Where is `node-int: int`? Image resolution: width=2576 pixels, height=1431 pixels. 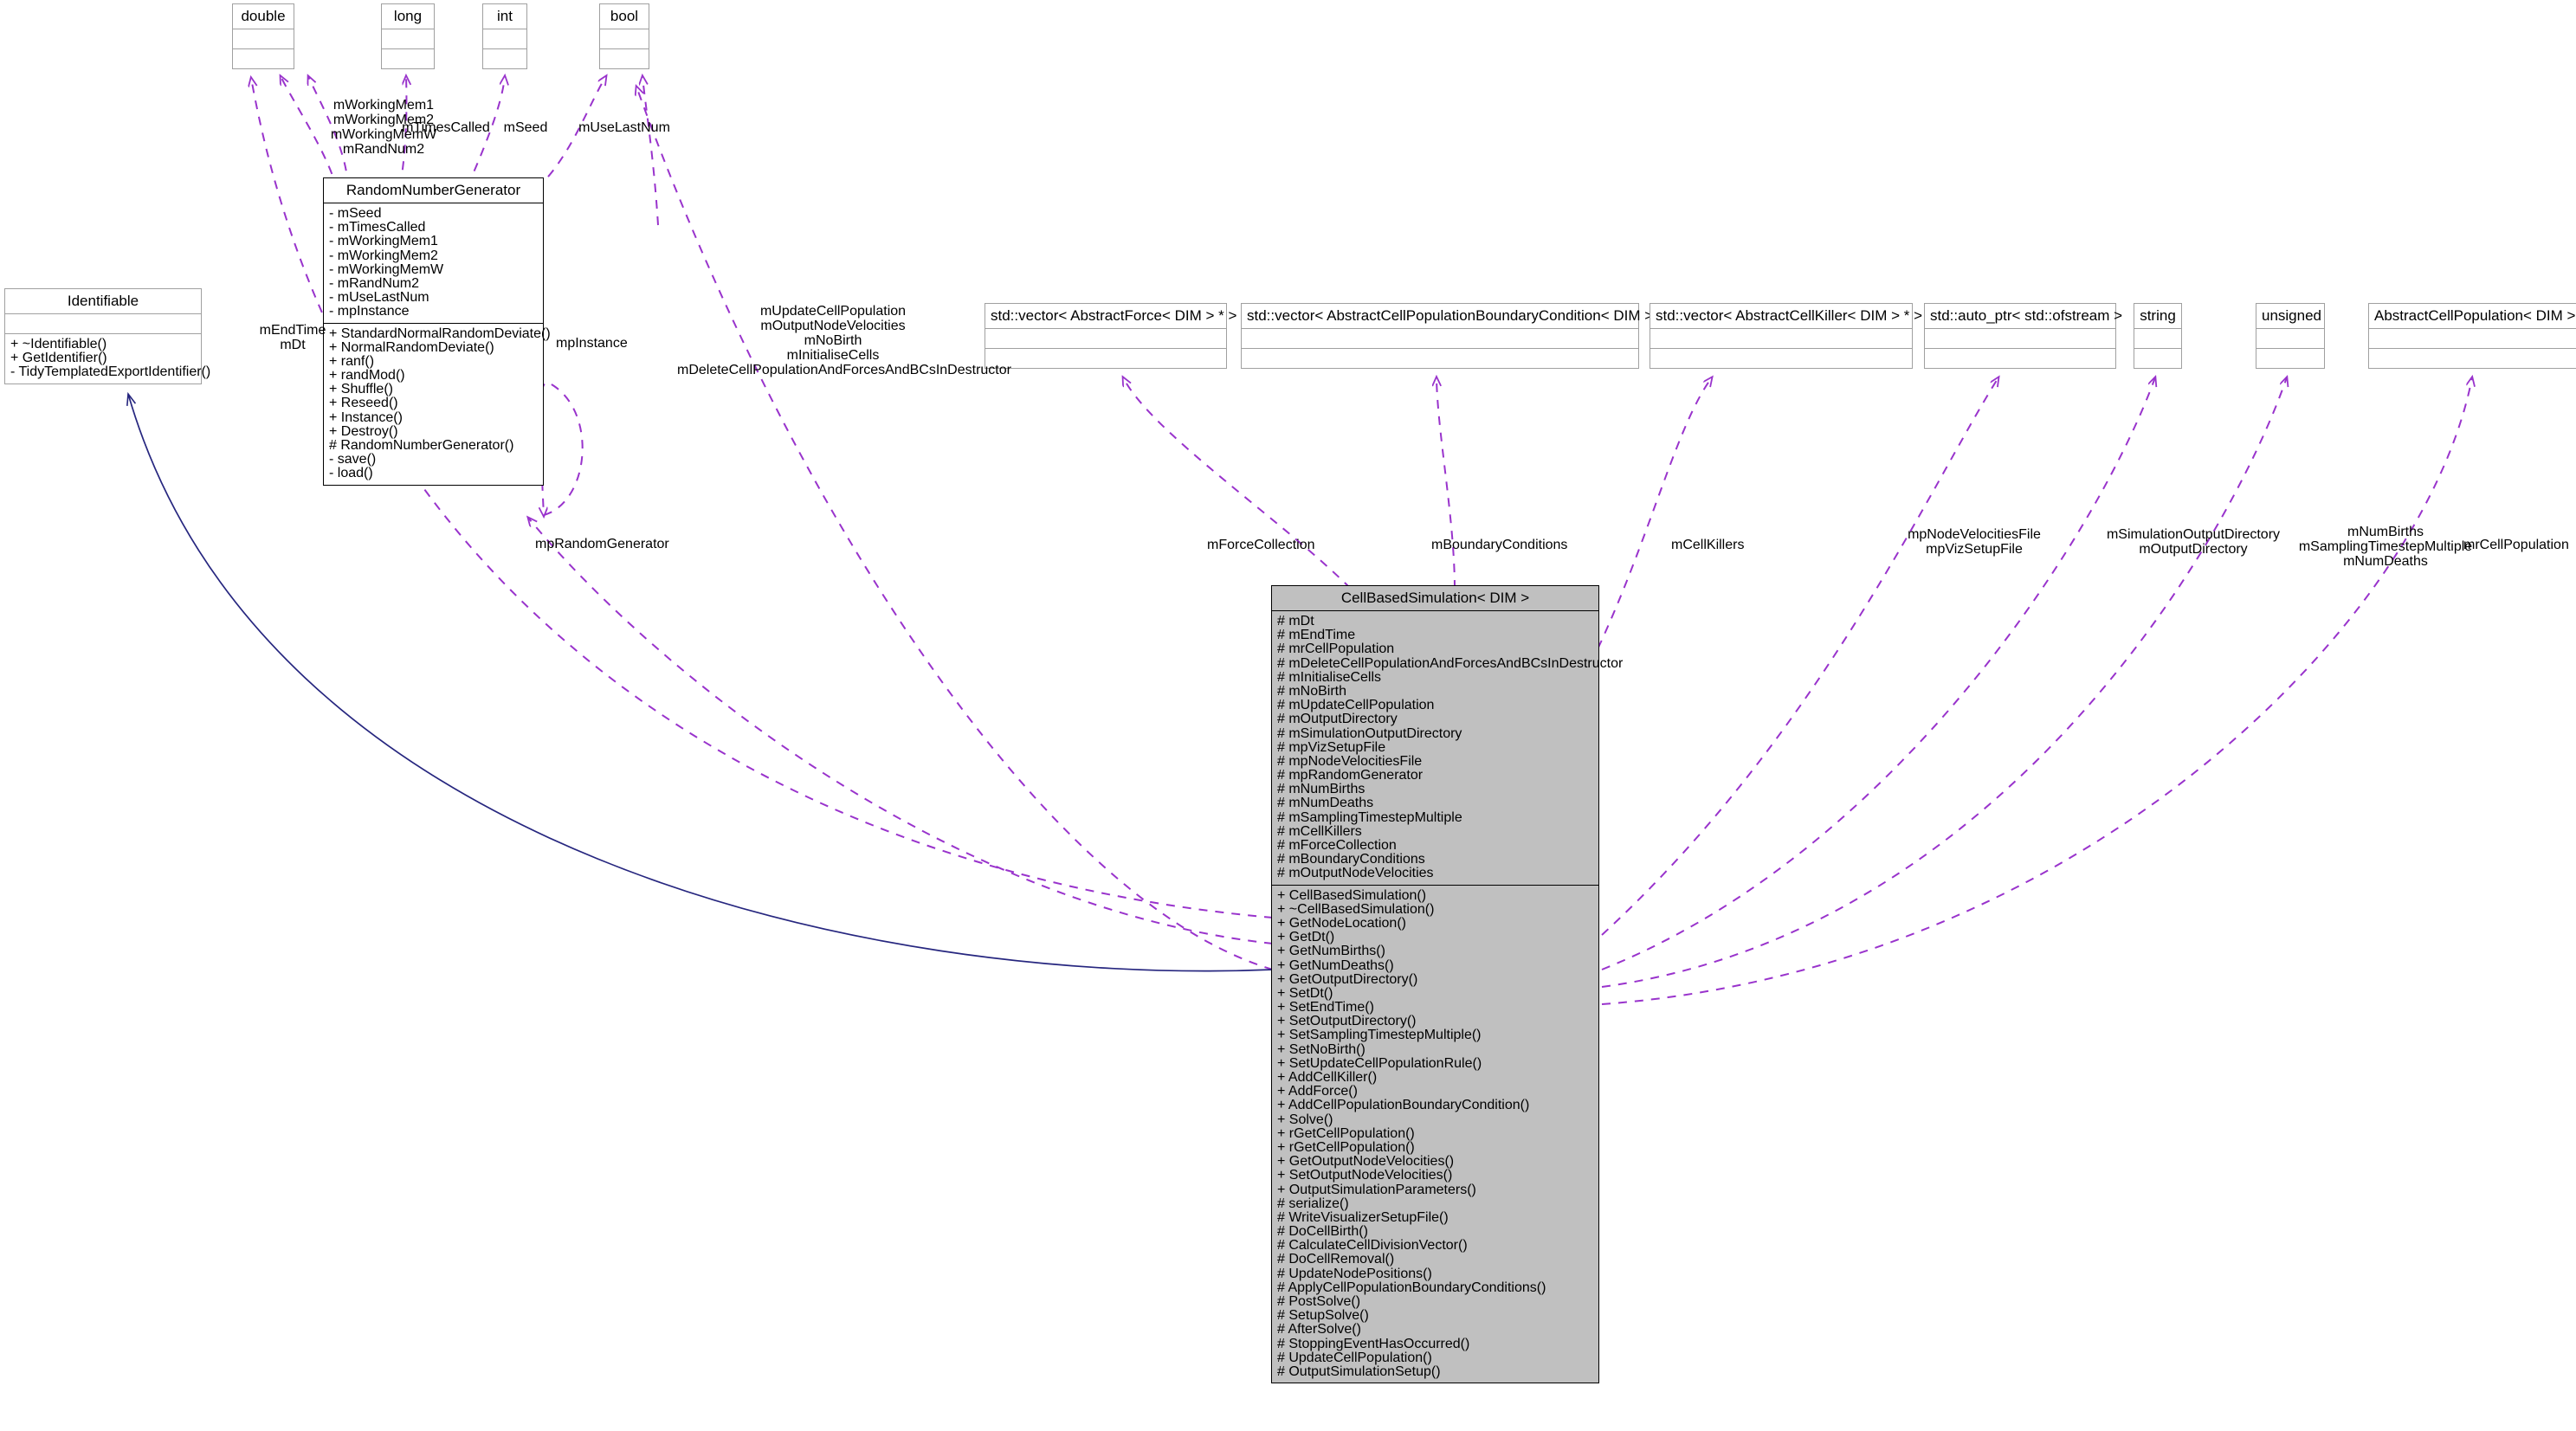 node-int: int is located at coordinates (504, 36).